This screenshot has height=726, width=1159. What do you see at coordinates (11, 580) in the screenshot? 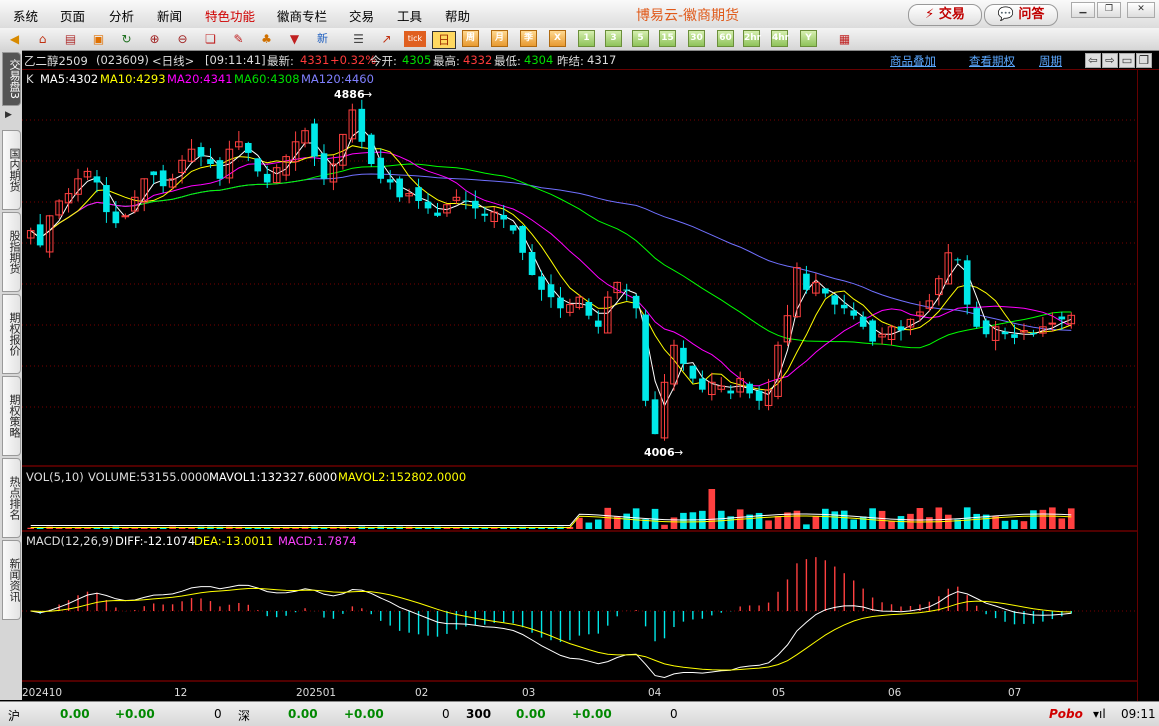
I see `side-tab-news: 新闻资讯` at bounding box center [11, 580].